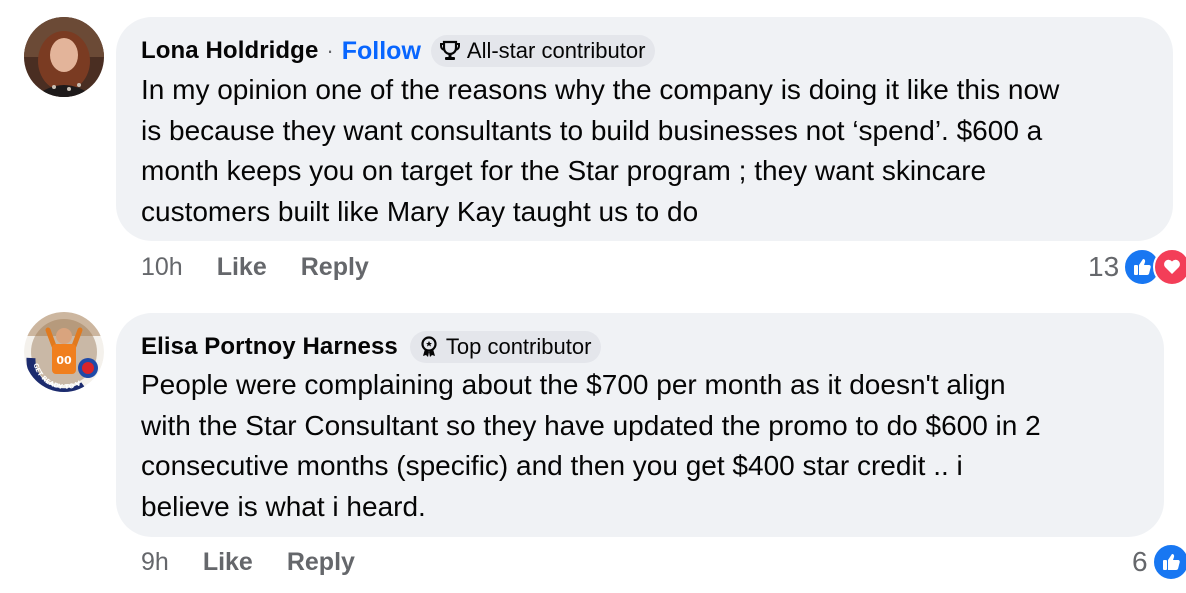  Describe the element at coordinates (1137, 267) in the screenshot. I see `reaction-summary: 13` at that location.